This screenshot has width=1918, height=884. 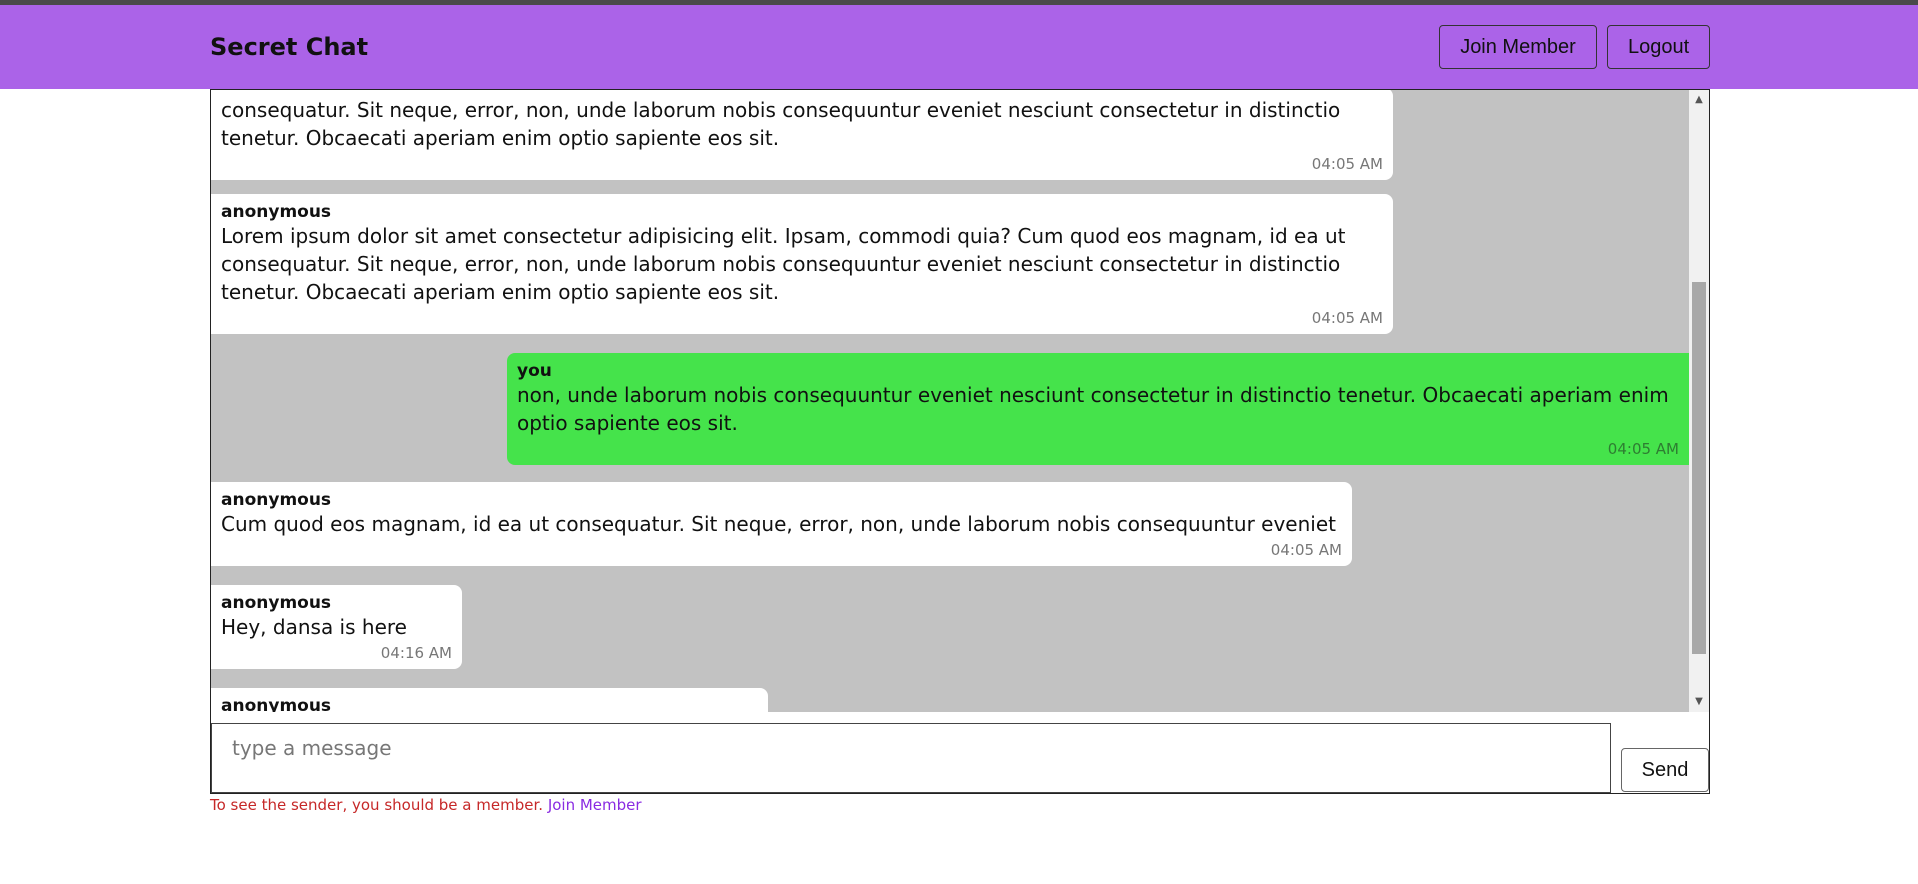 What do you see at coordinates (416, 653) in the screenshot?
I see `message-time: 04:16 AM` at bounding box center [416, 653].